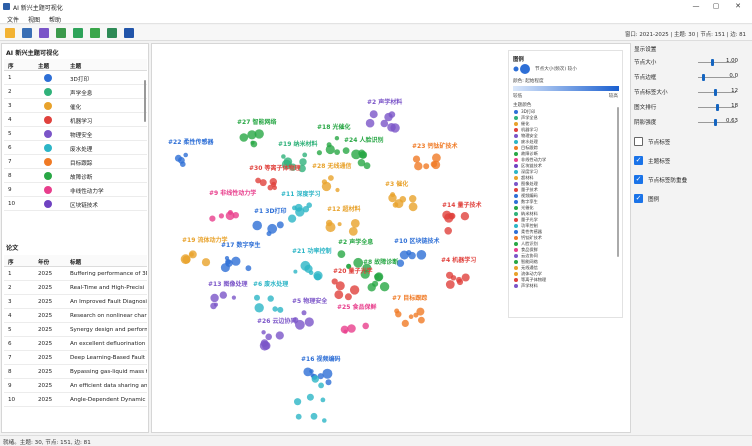  What do you see at coordinates (716, 6) in the screenshot?
I see `maximize-button: ▢` at bounding box center [716, 6].